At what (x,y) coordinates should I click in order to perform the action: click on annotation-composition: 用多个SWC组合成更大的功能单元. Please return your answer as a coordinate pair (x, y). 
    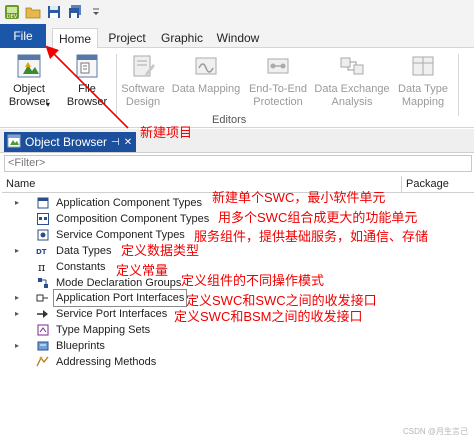
    Looking at the image, I should click on (318, 217).